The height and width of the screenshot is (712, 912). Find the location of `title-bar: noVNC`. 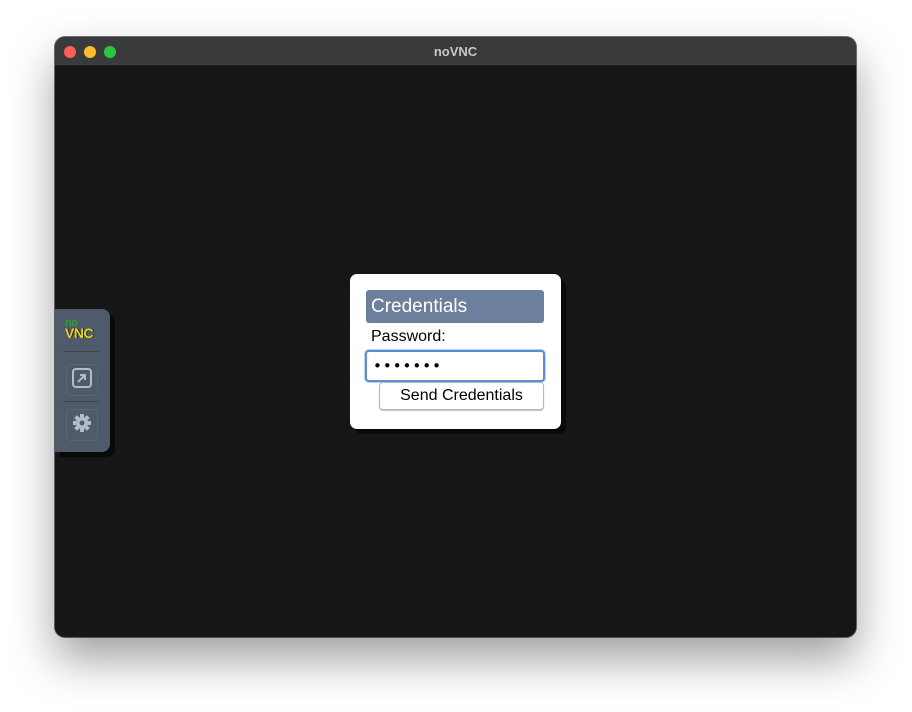

title-bar: noVNC is located at coordinates (455, 51).